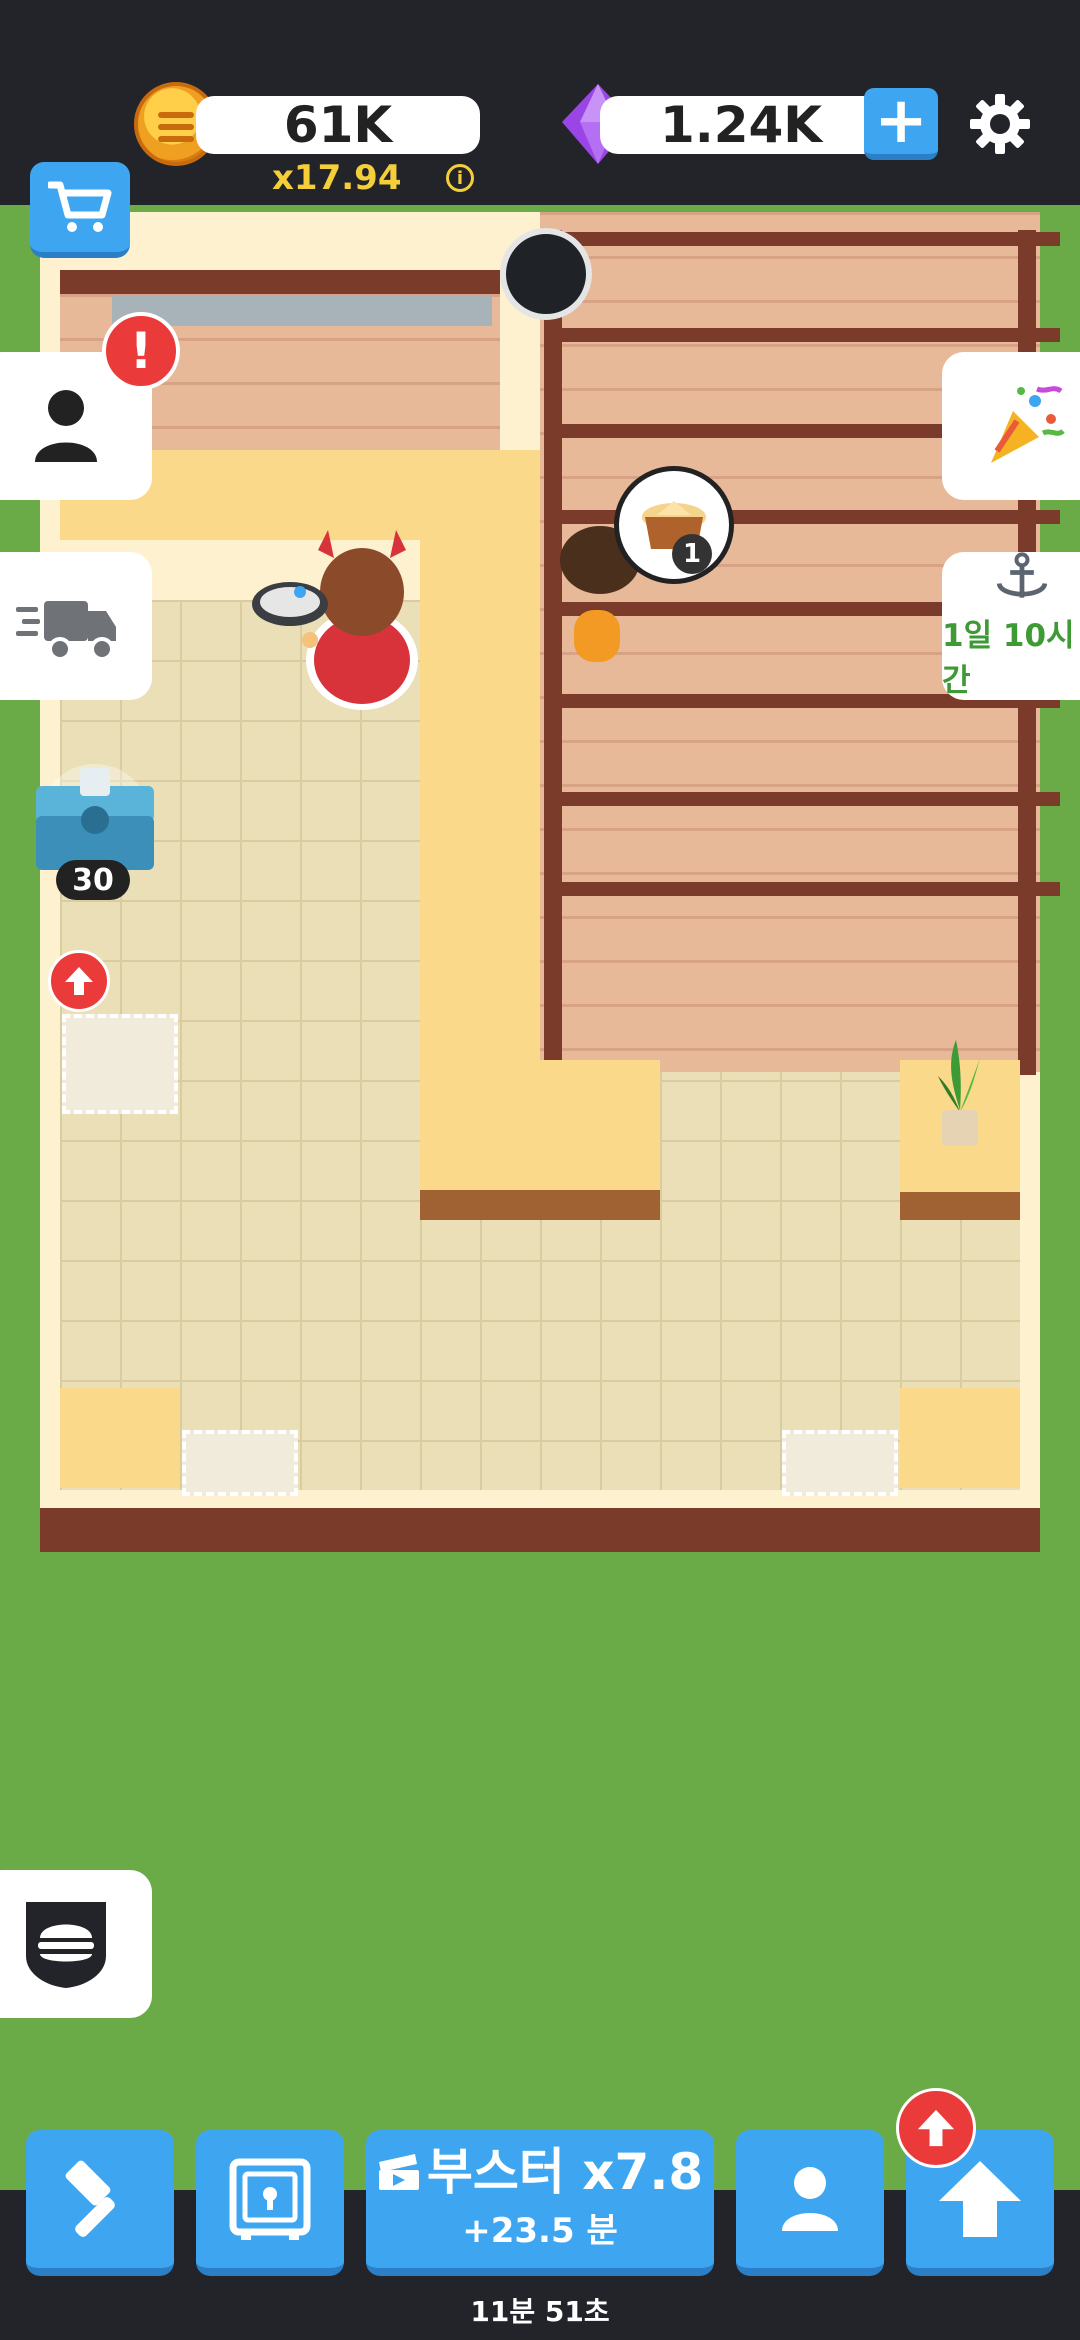 The height and width of the screenshot is (2340, 1080). I want to click on info-icon: i, so click(460, 178).